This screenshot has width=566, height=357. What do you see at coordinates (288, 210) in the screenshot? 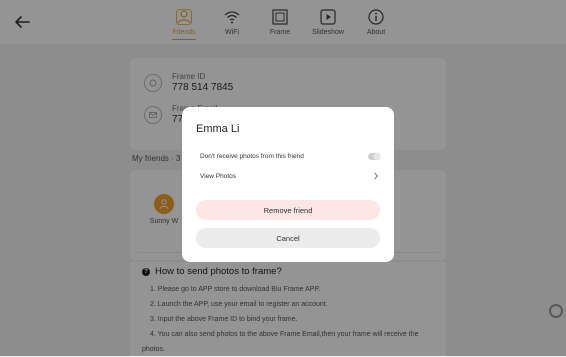
I see `remove-friend-button: Remove friend` at bounding box center [288, 210].